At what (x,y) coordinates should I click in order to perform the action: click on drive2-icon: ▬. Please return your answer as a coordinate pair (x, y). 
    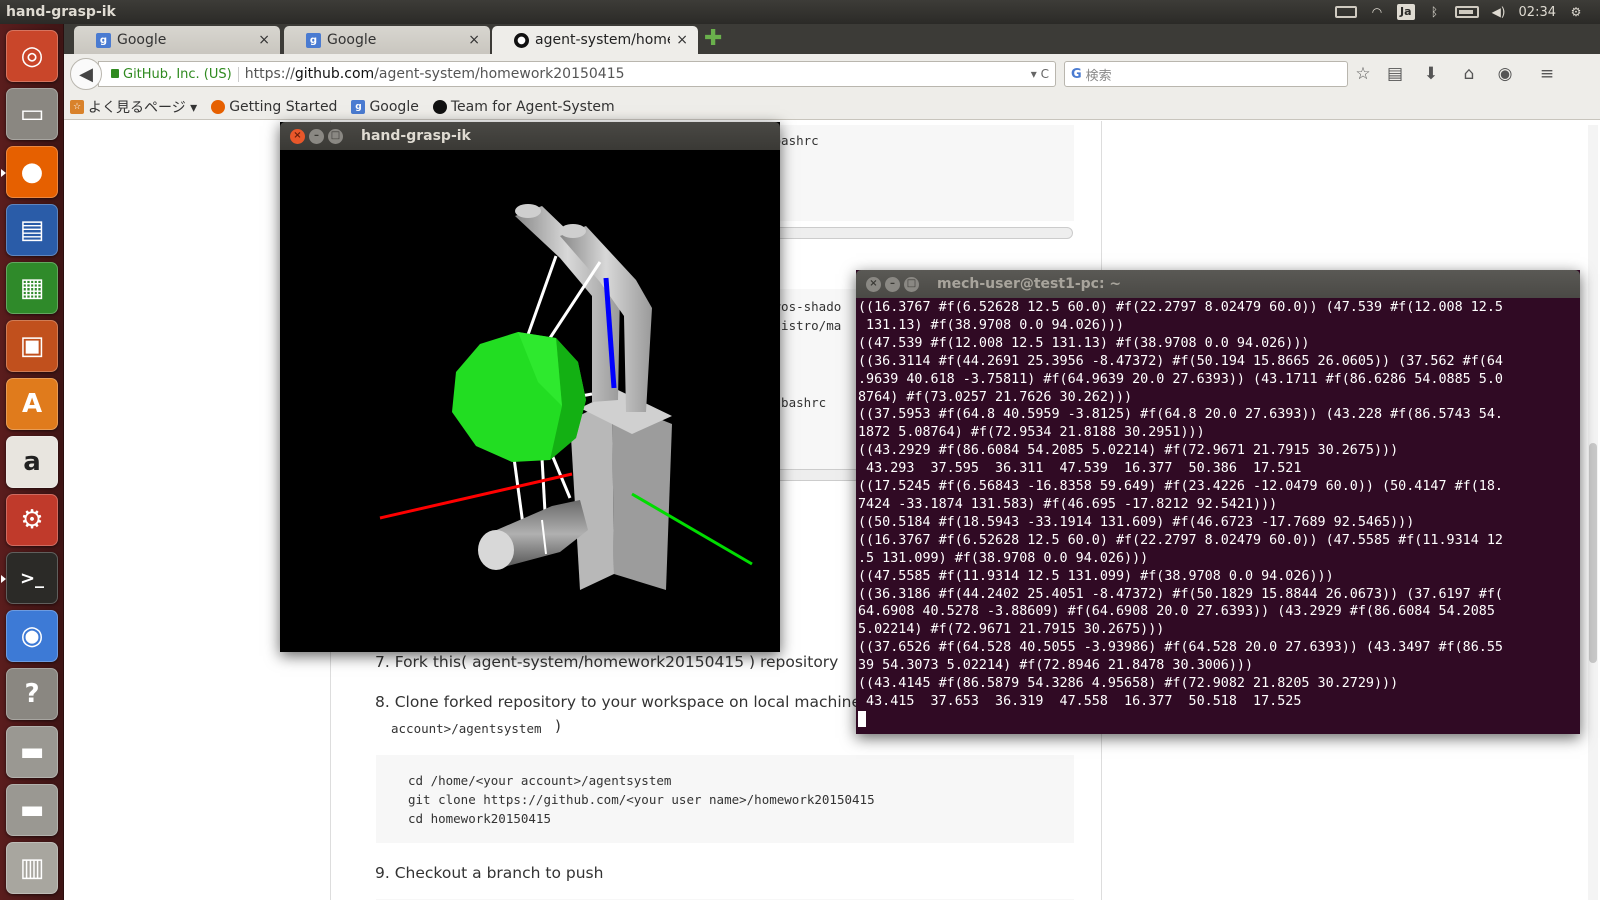
    Looking at the image, I should click on (32, 810).